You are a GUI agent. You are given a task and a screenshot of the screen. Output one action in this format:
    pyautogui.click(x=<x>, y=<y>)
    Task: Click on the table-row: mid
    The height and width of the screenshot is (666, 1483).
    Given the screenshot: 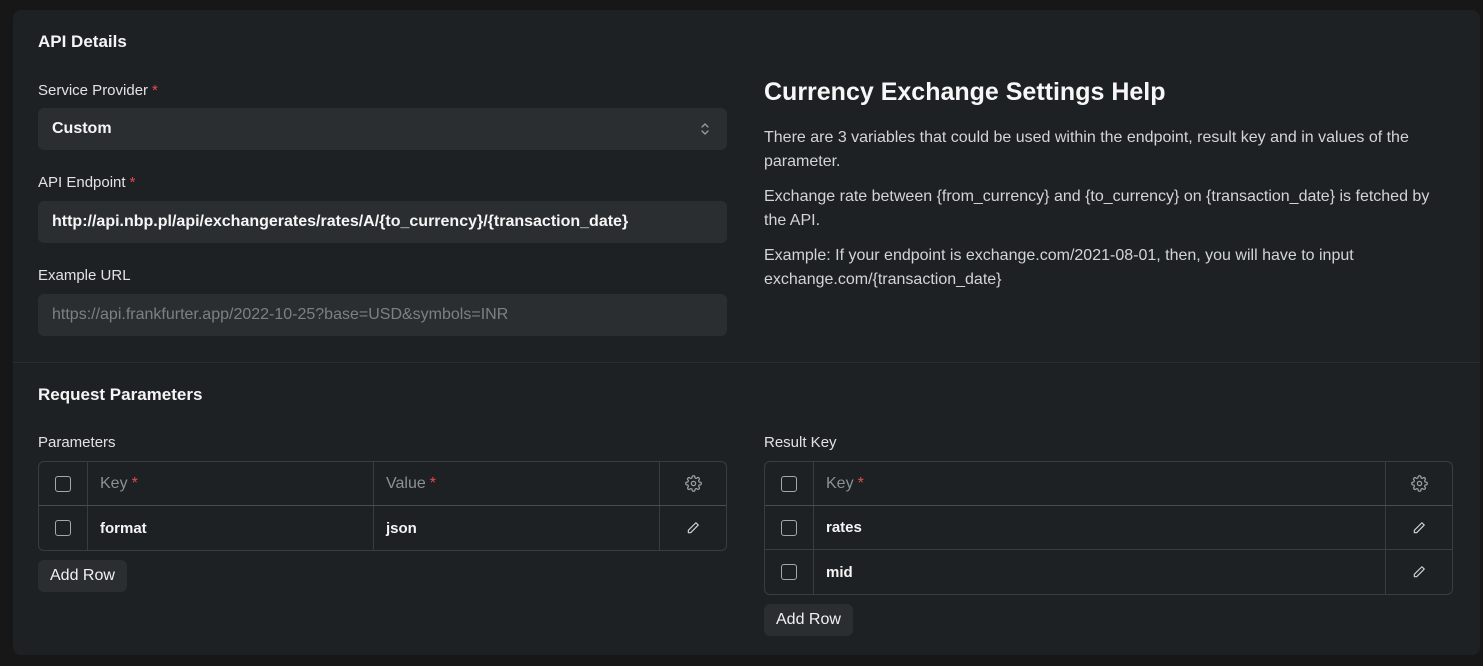 What is the action you would take?
    pyautogui.click(x=1108, y=572)
    